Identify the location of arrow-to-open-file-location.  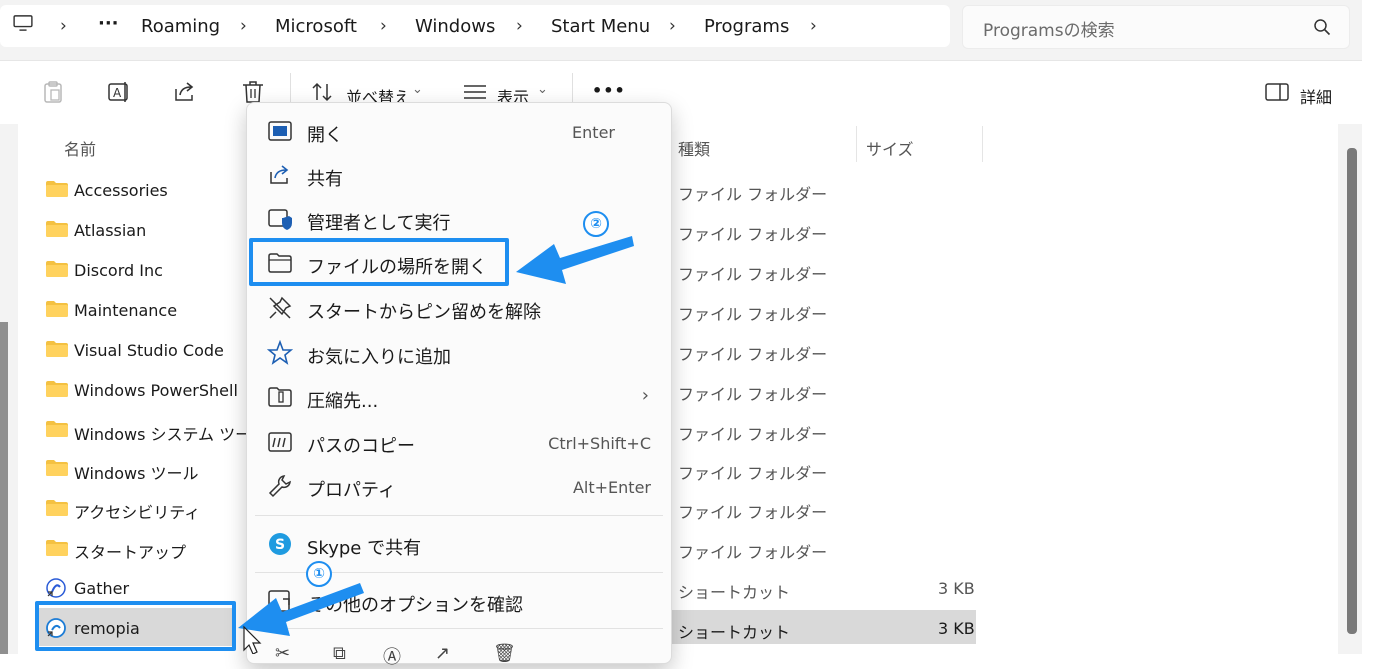
(575, 260).